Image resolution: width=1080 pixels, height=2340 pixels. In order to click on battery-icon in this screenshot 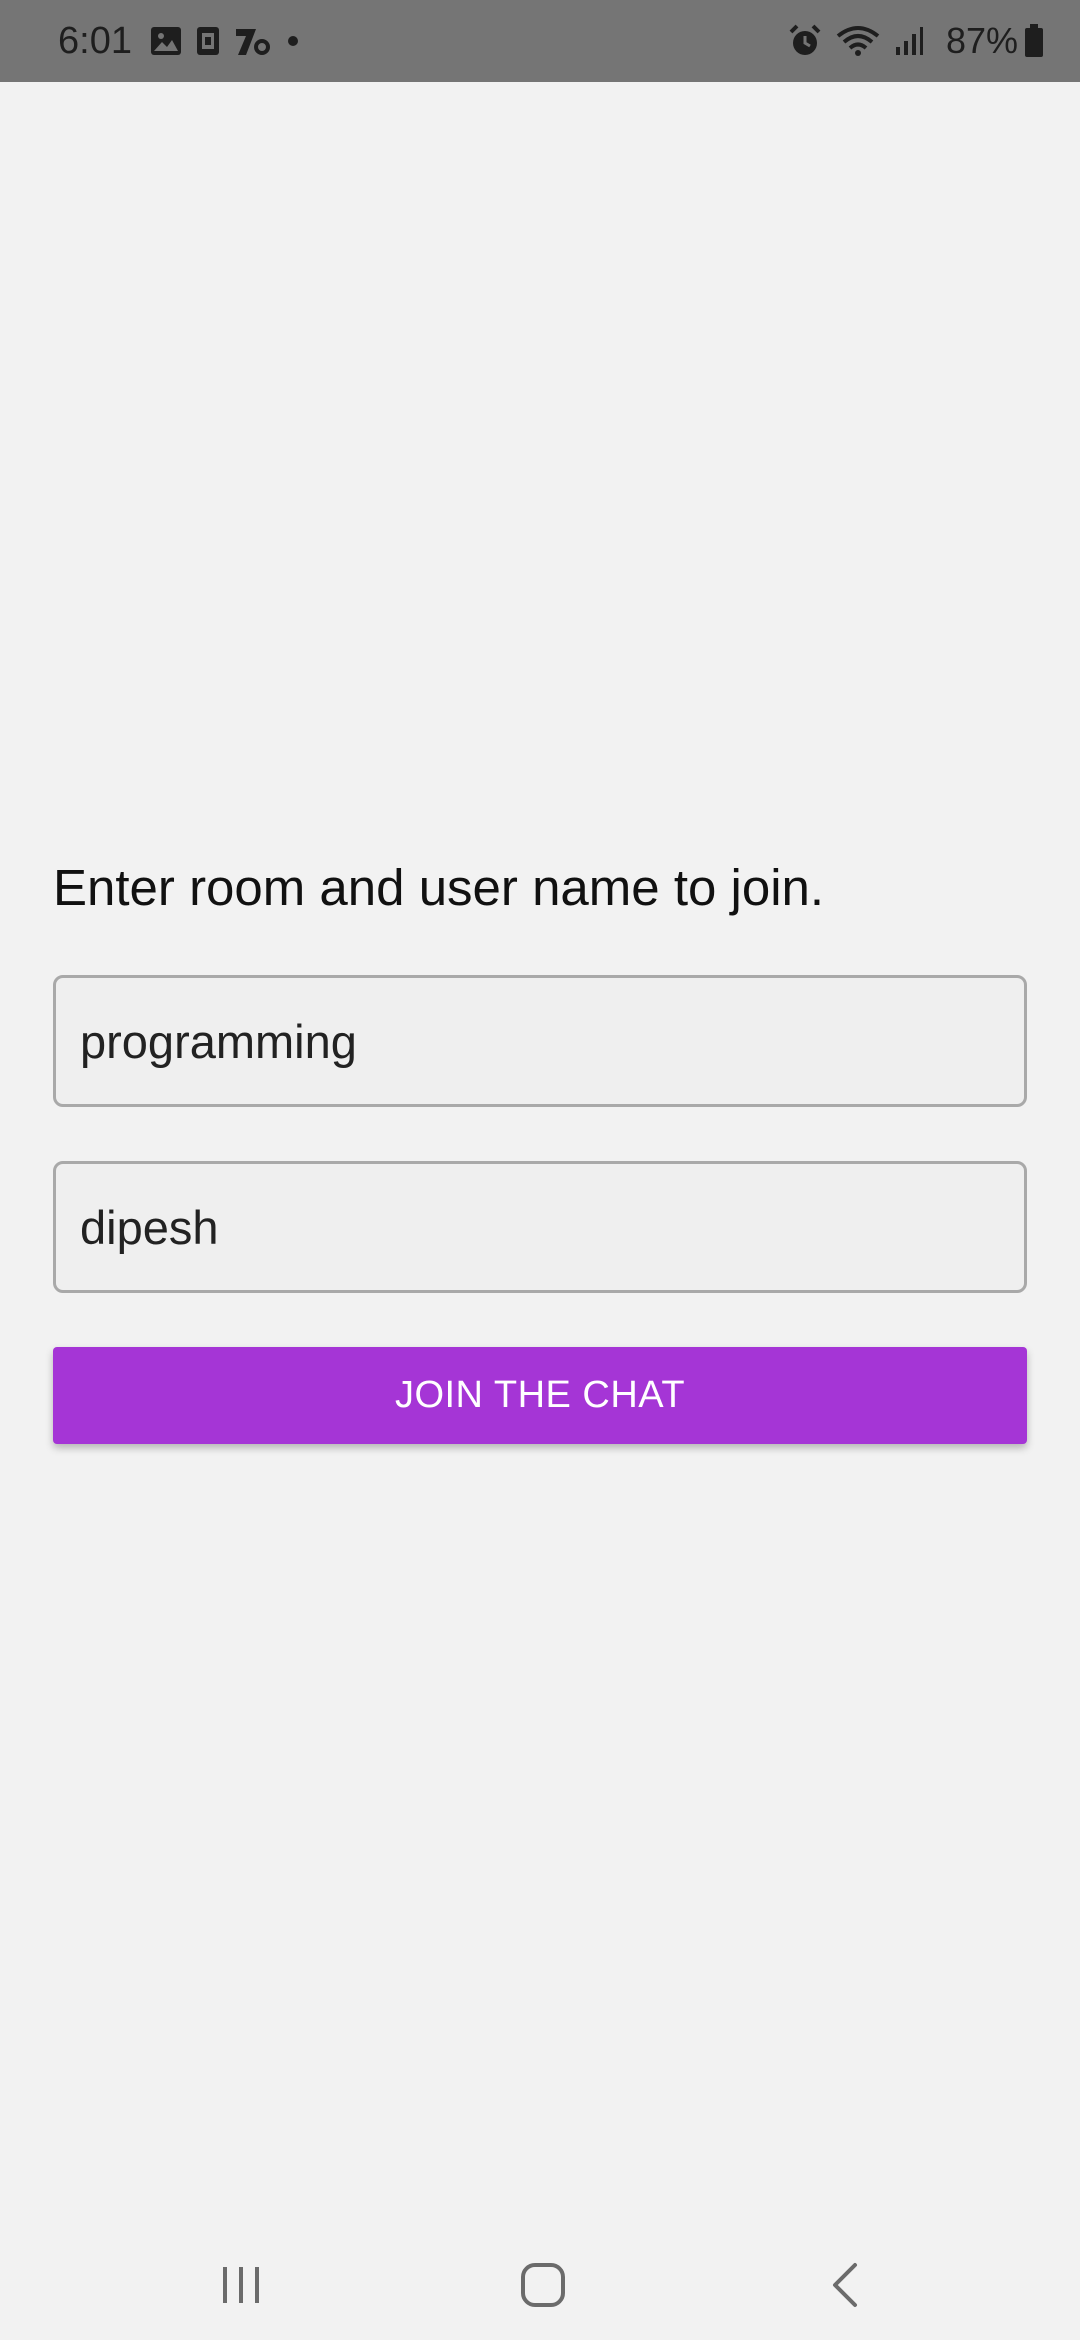, I will do `click(1034, 41)`.